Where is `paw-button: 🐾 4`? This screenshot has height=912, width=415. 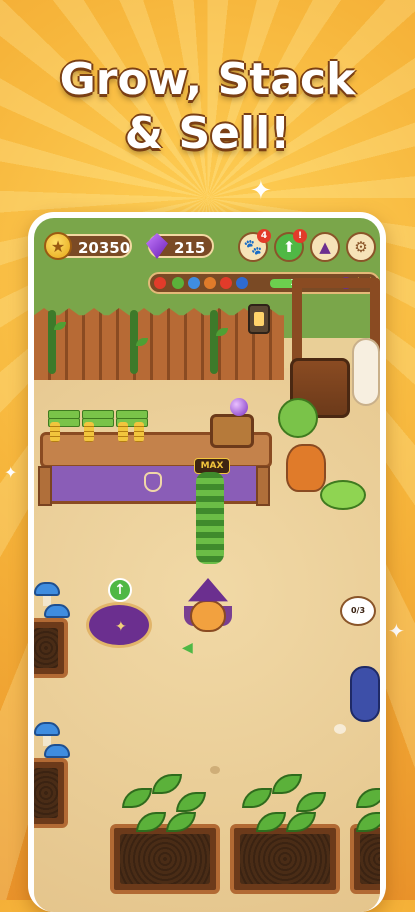
paw-button: 🐾 4 is located at coordinates (254, 245).